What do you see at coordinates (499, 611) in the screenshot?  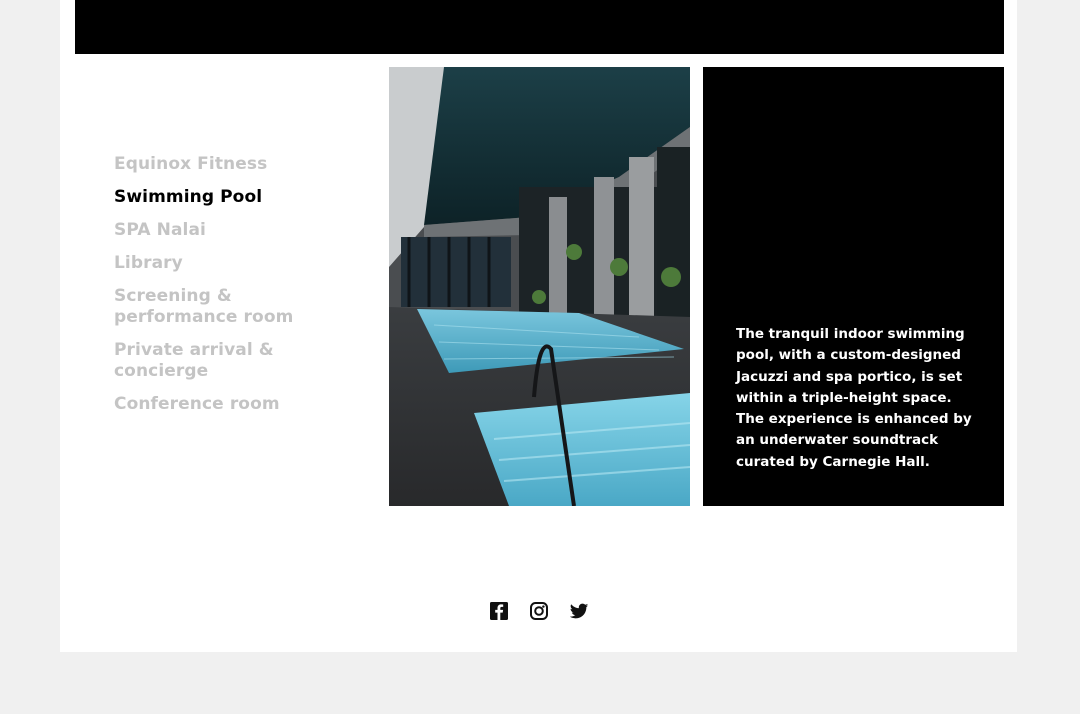 I see `facebook-icon` at bounding box center [499, 611].